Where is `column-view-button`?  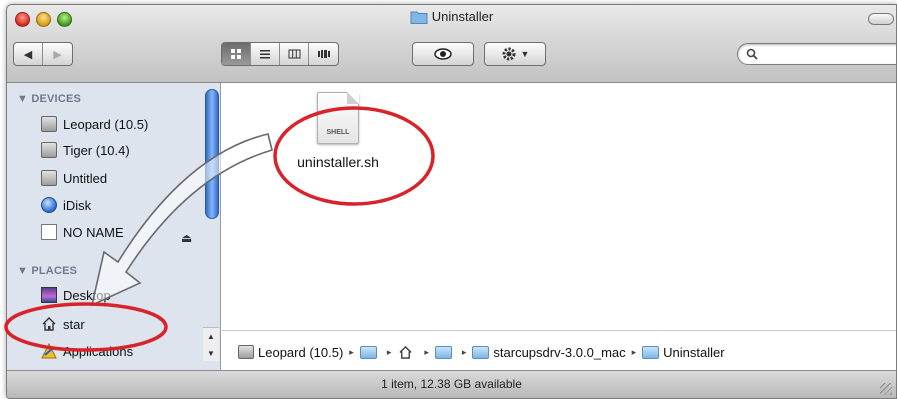
column-view-button is located at coordinates (294, 54).